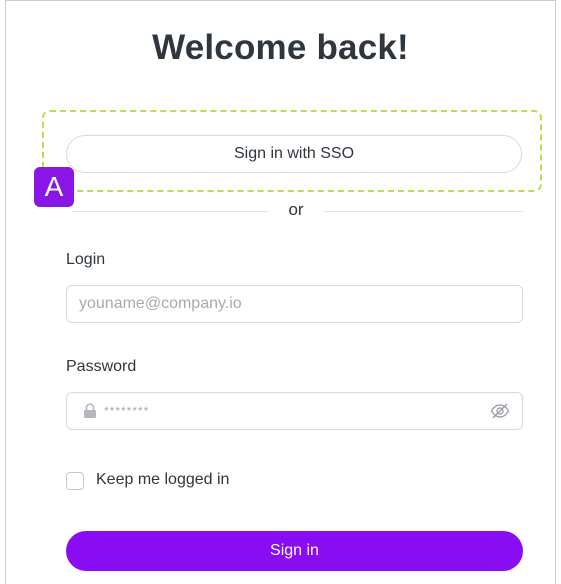  What do you see at coordinates (54, 187) in the screenshot?
I see `annotation-marker: A` at bounding box center [54, 187].